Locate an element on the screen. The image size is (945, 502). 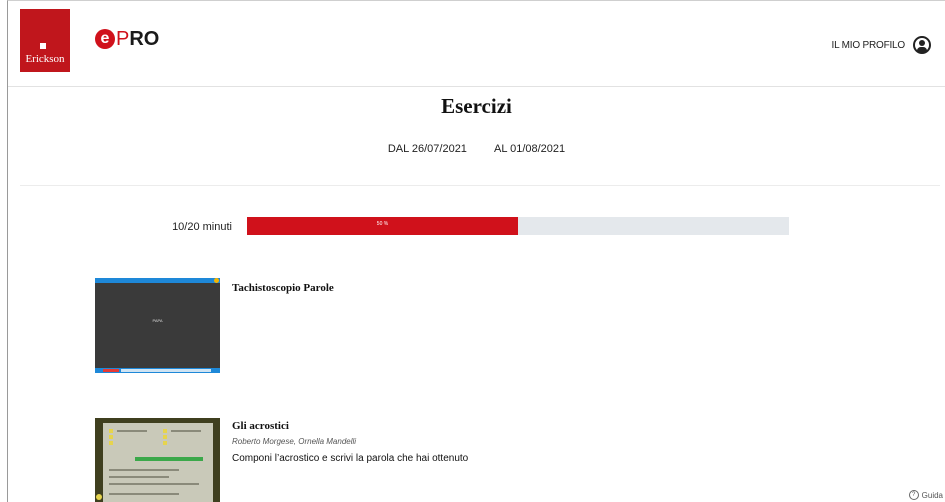
logo-square-mark is located at coordinates (43, 46).